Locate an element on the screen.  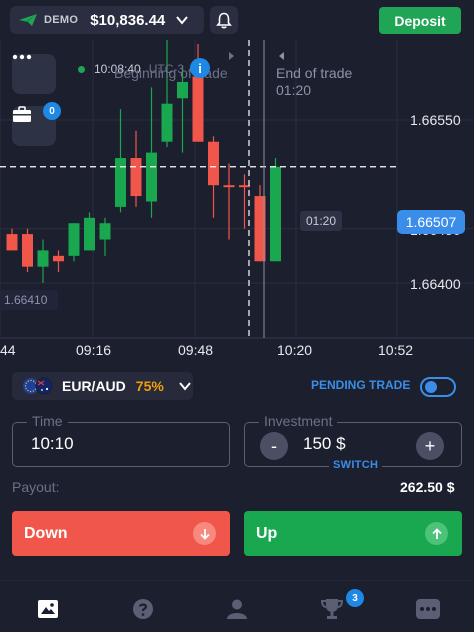
bottom-navigation: 3 is located at coordinates (237, 606).